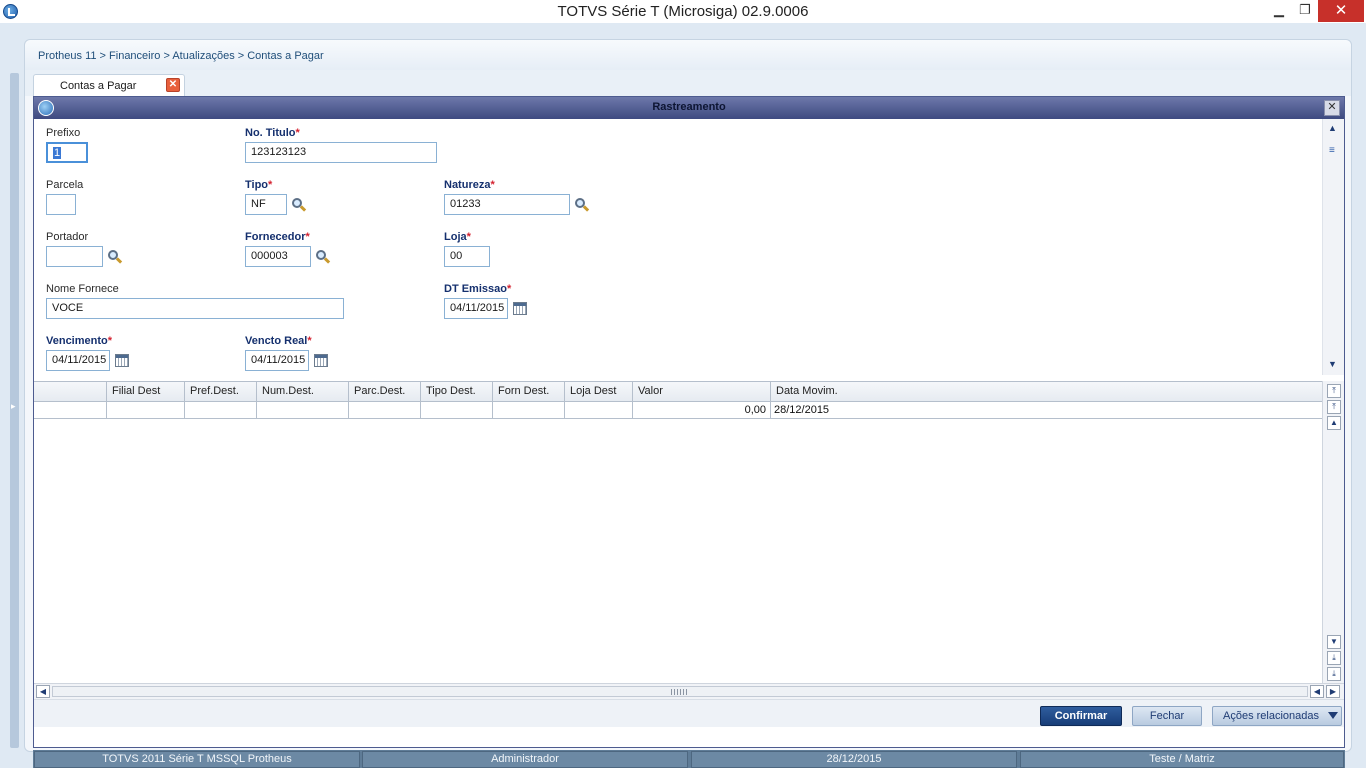 This screenshot has width=1366, height=768. Describe the element at coordinates (807, 391) in the screenshot. I see `grid-column-header: Data Movim.` at that location.